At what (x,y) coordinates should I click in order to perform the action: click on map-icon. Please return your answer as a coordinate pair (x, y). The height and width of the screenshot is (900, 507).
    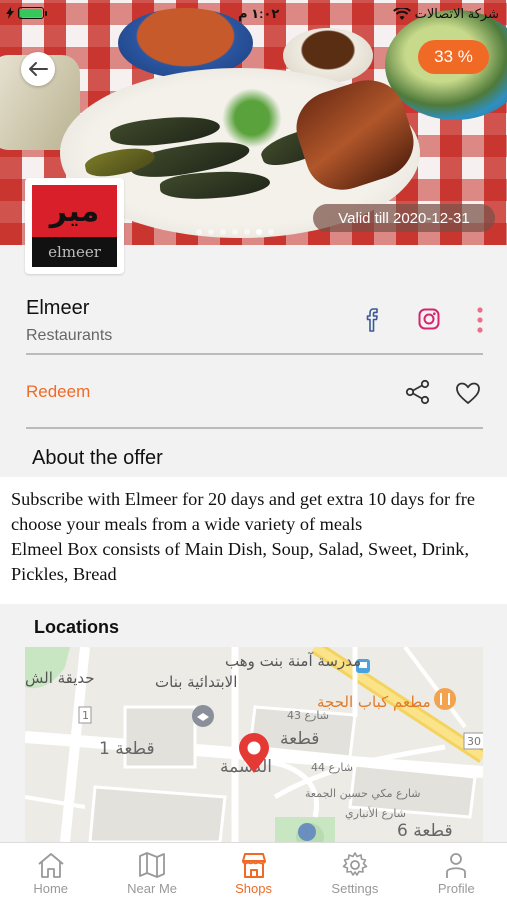
    Looking at the image, I should click on (152, 865).